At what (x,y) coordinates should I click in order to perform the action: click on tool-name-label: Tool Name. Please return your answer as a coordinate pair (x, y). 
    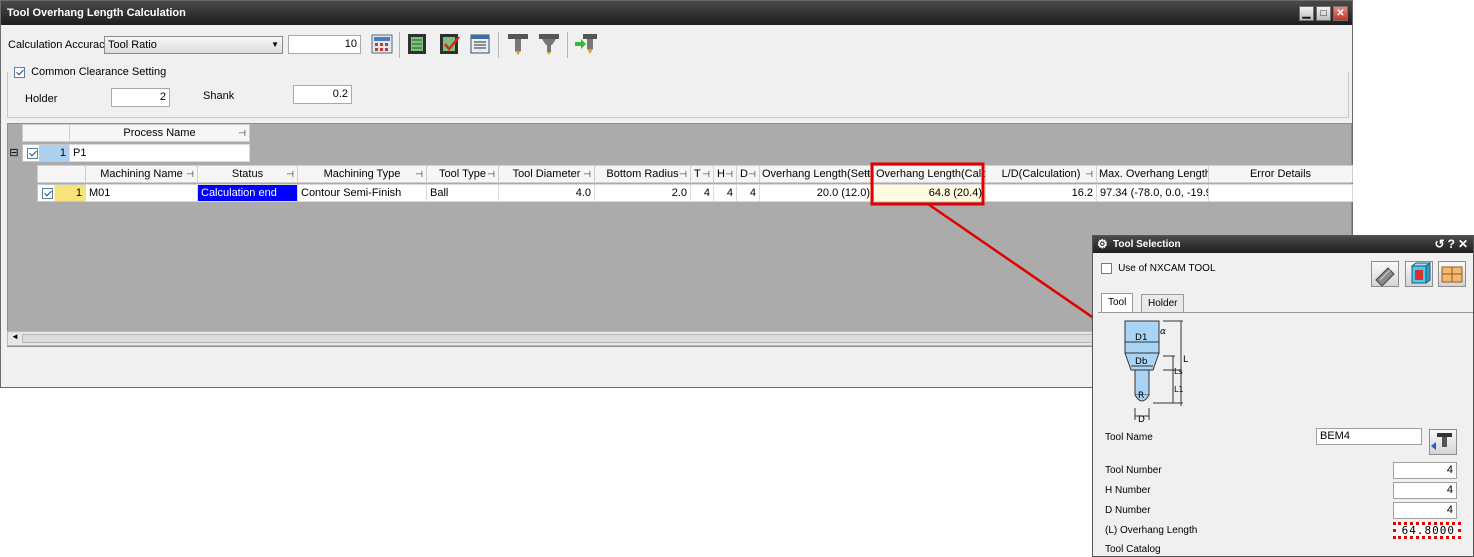
    Looking at the image, I should click on (1129, 437).